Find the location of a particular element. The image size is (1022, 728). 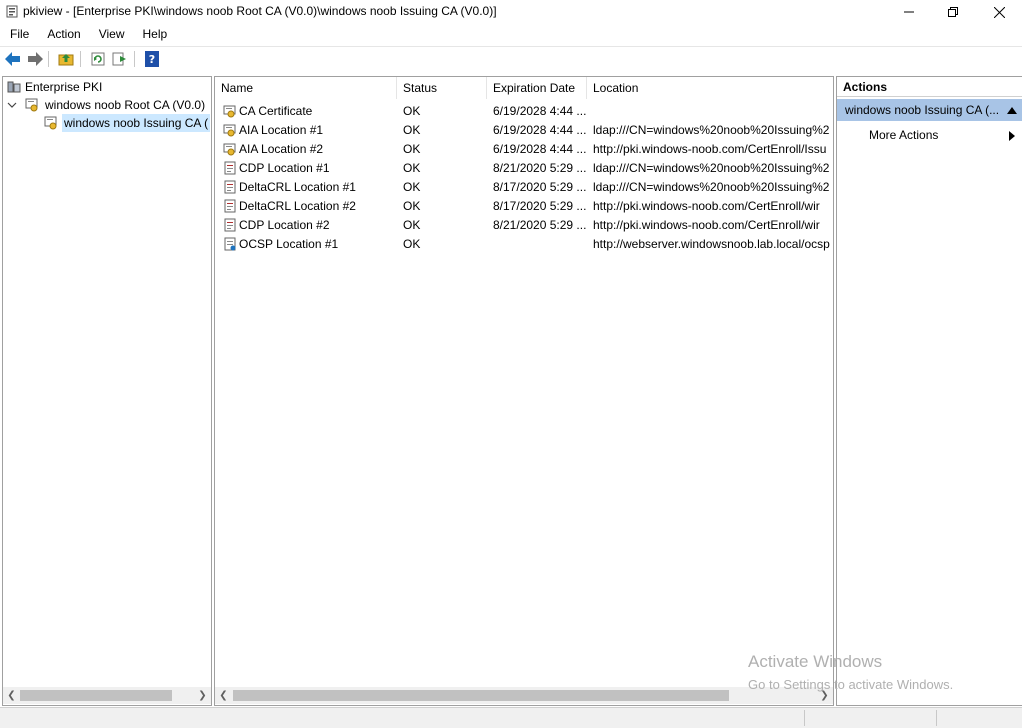

menu-action: Action is located at coordinates (62, 34).